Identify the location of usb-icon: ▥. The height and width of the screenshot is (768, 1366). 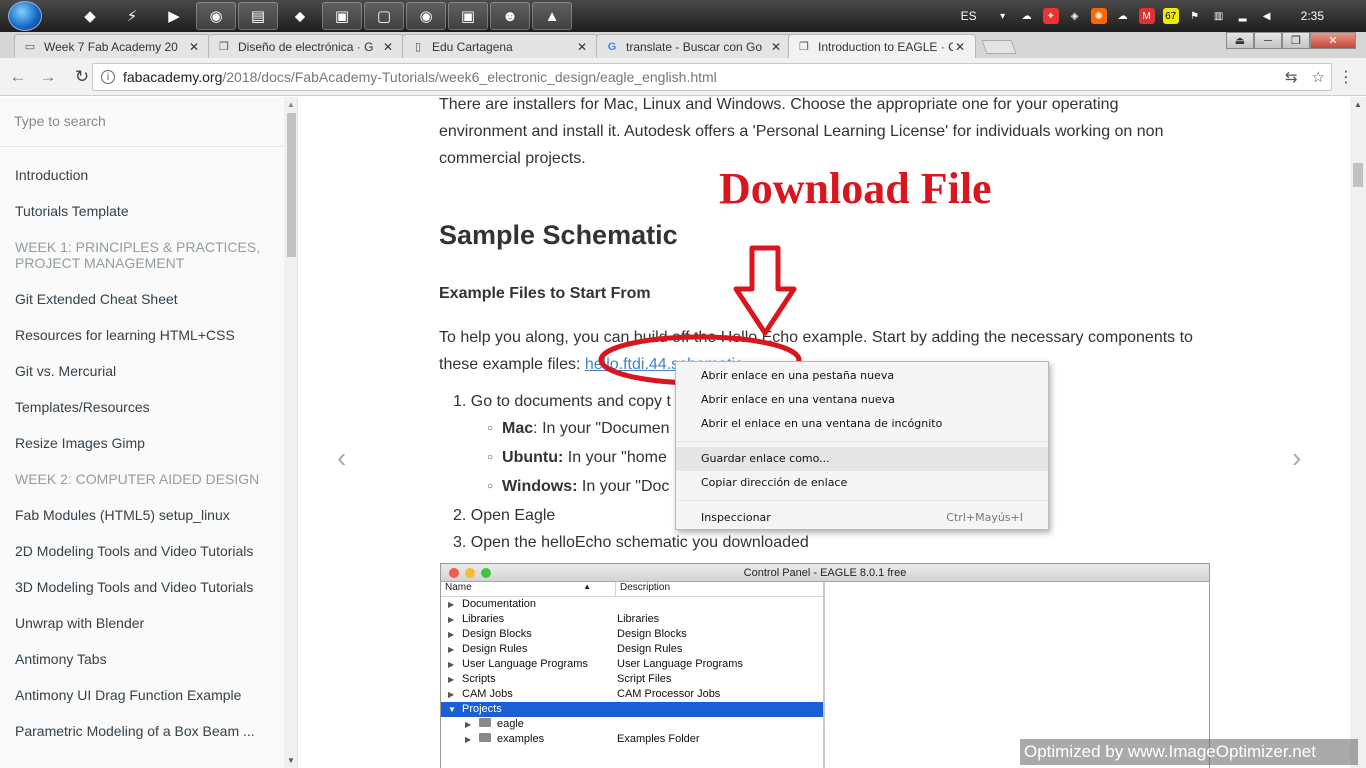
(1219, 16).